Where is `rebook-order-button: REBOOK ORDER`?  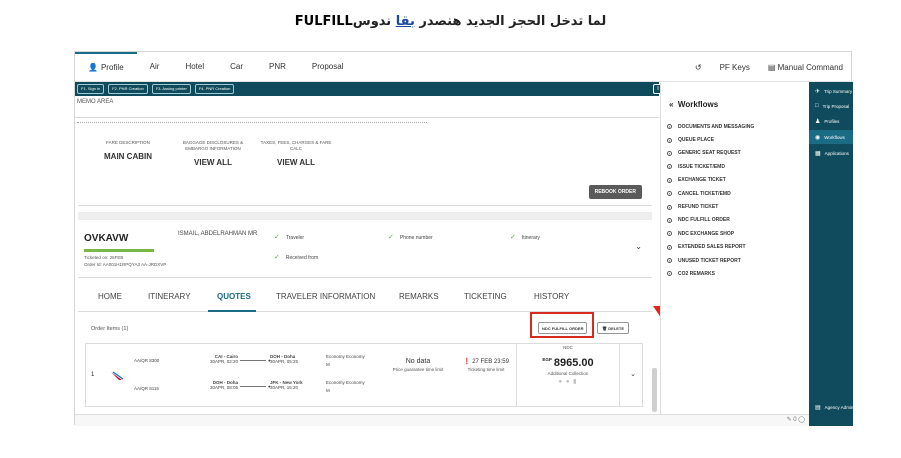
rebook-order-button: REBOOK ORDER is located at coordinates (615, 192).